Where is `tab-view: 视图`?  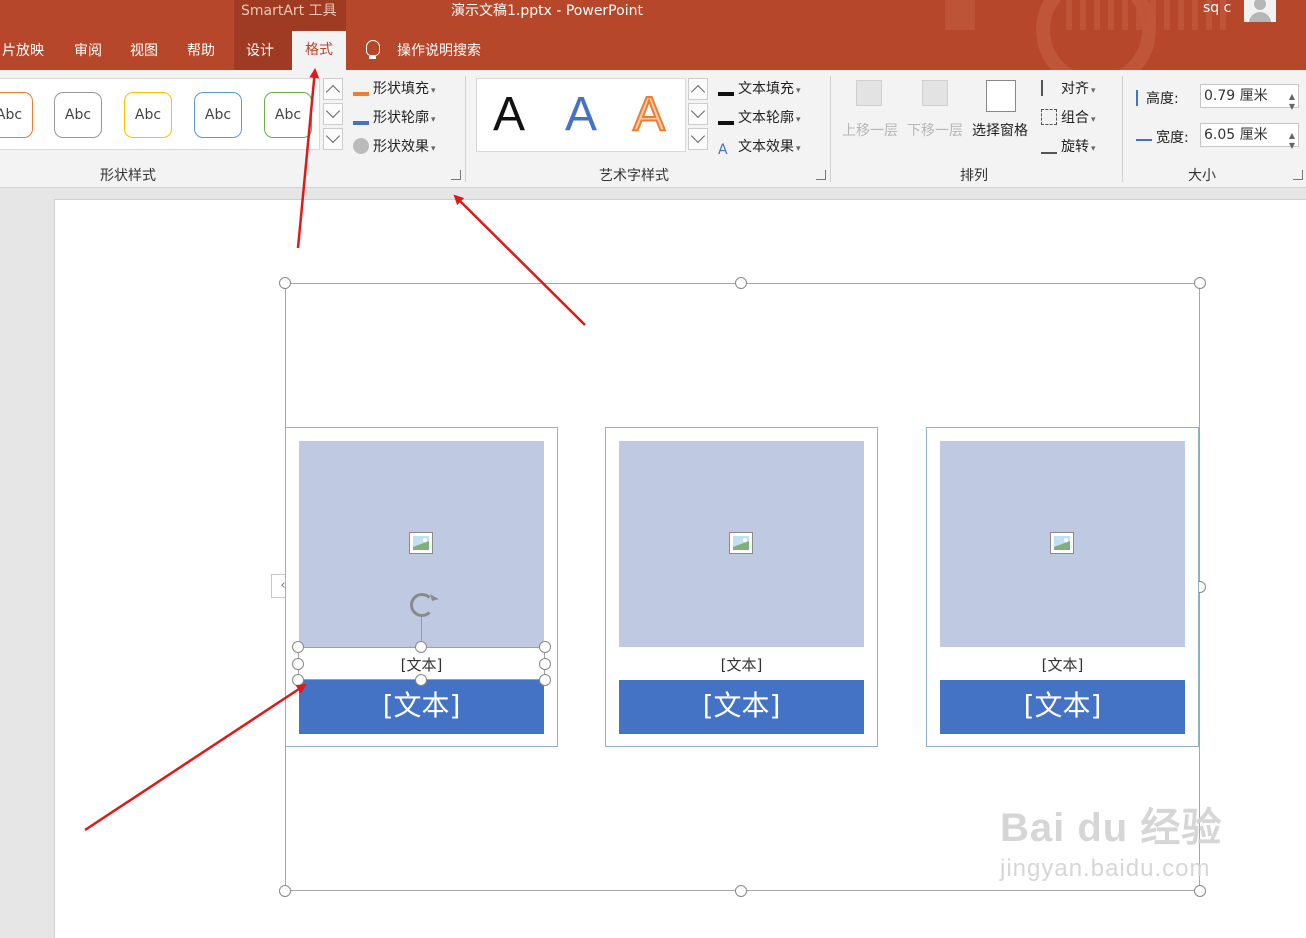 tab-view: 视图 is located at coordinates (144, 50).